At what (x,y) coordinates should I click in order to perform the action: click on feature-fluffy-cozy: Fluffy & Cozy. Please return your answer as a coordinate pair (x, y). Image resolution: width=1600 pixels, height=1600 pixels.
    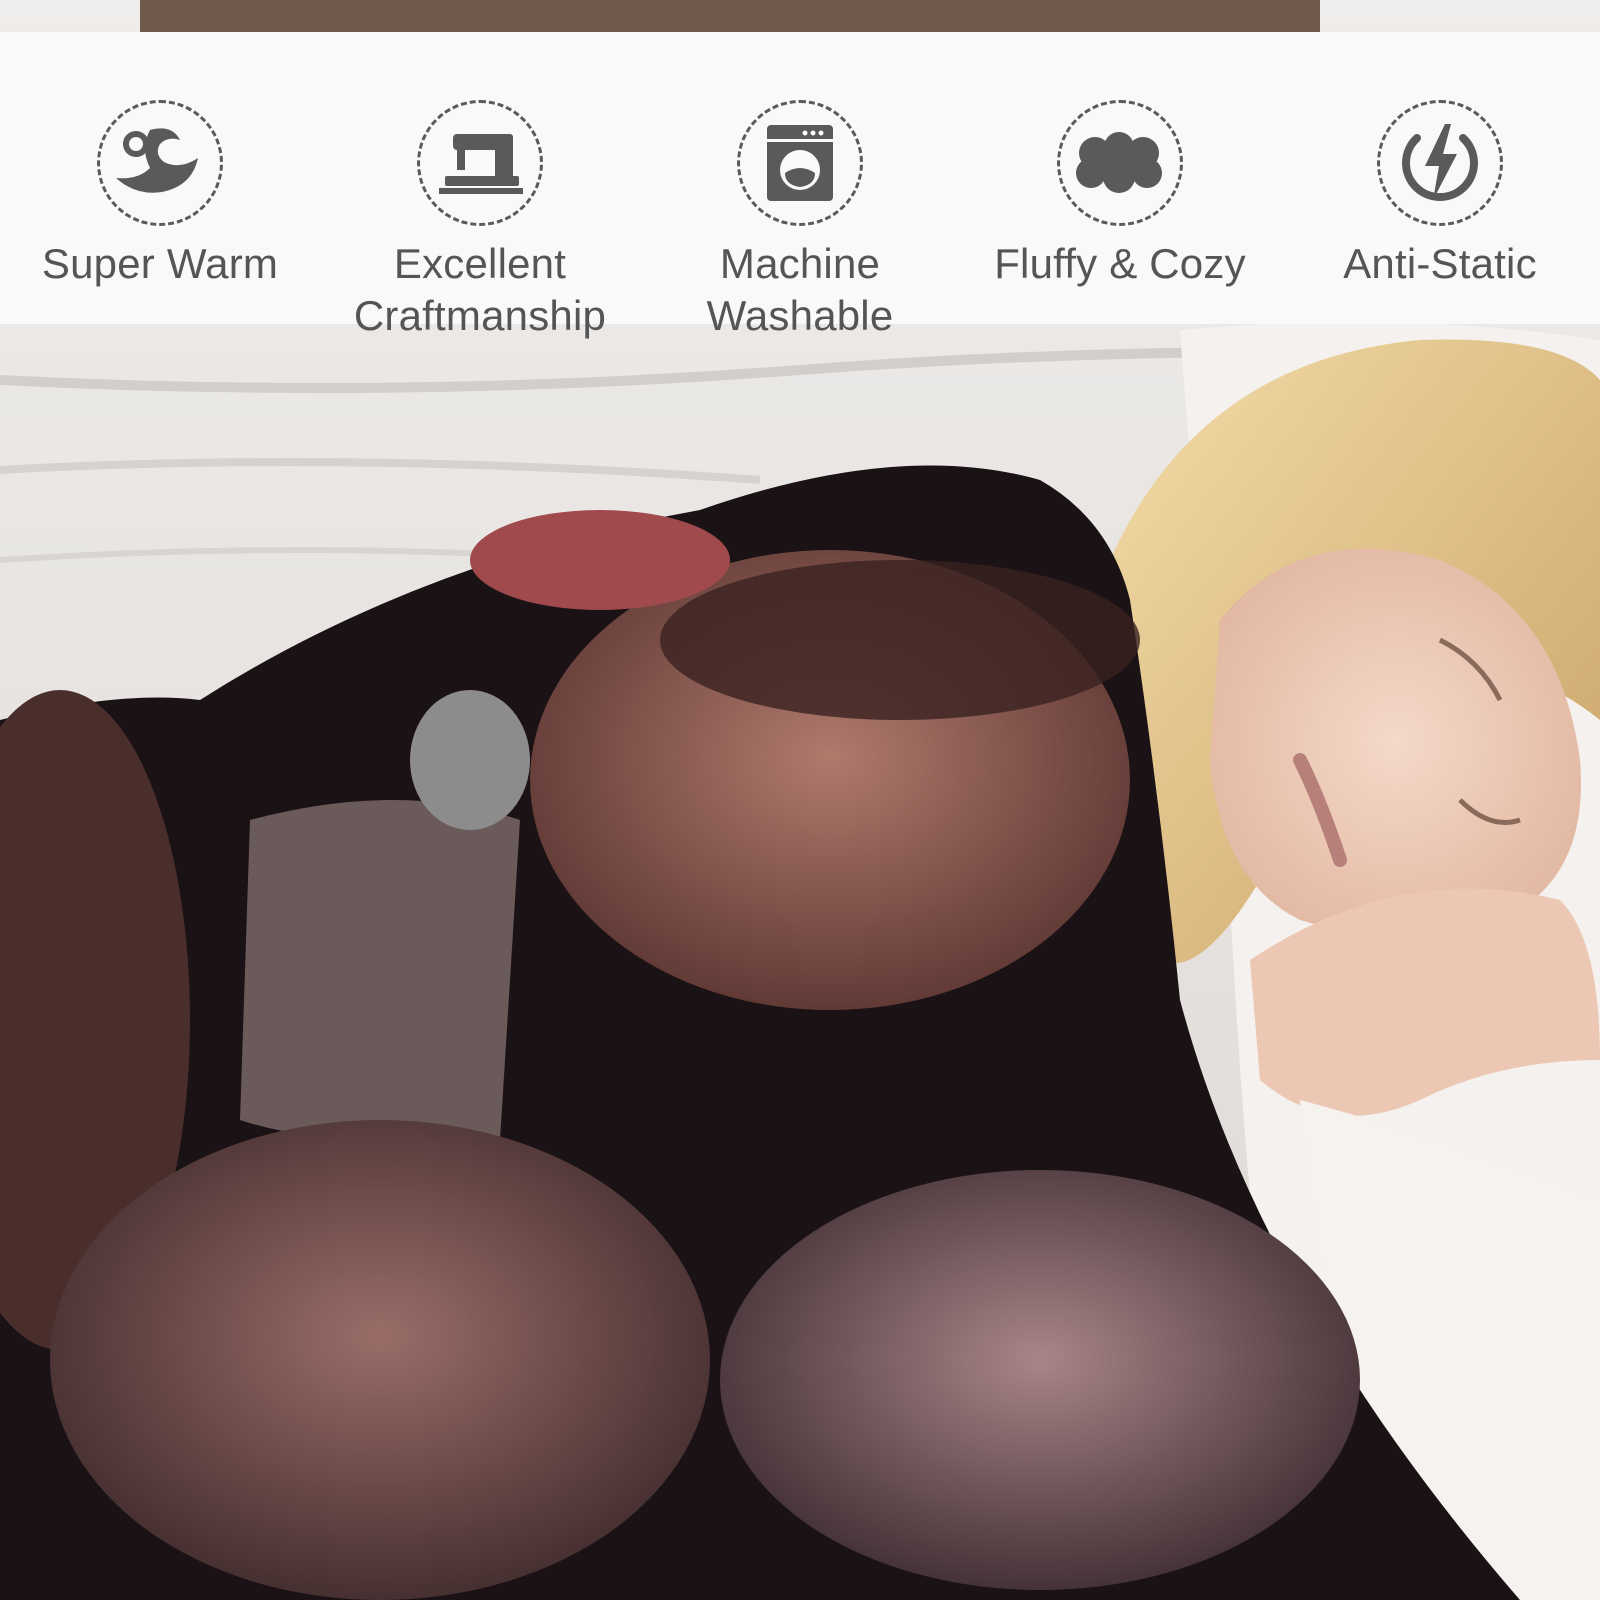
    Looking at the image, I should click on (1120, 179).